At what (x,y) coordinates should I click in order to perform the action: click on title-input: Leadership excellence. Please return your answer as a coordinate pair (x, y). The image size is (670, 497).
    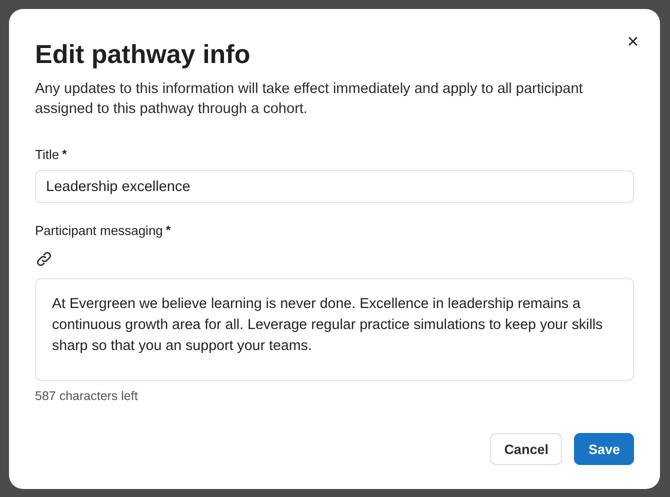
    Looking at the image, I should click on (334, 186).